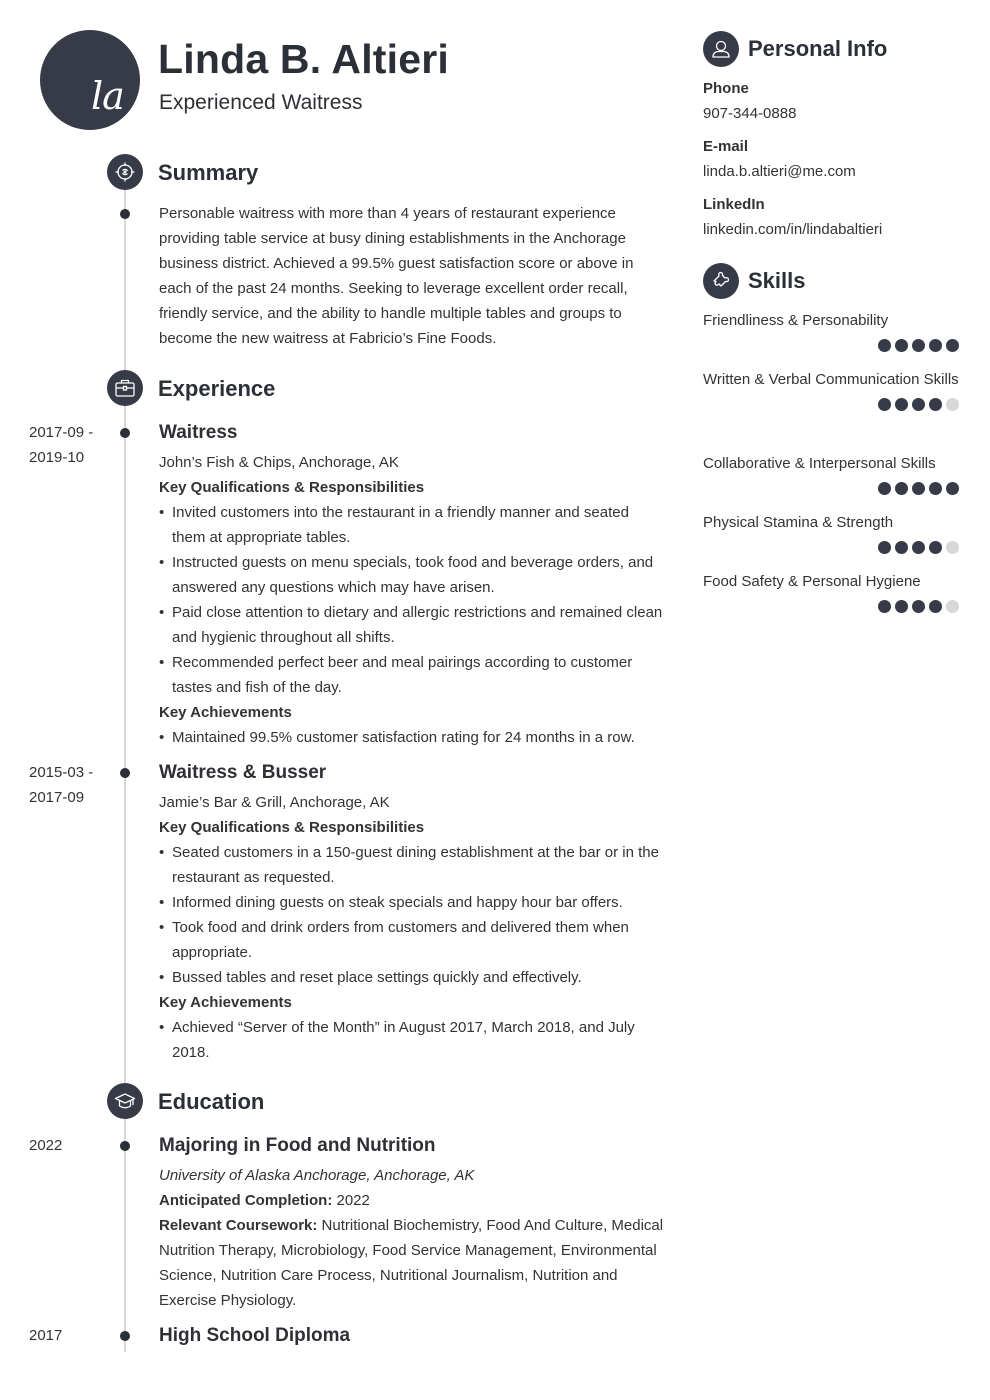  I want to click on summary-heading: Summary, so click(208, 172).